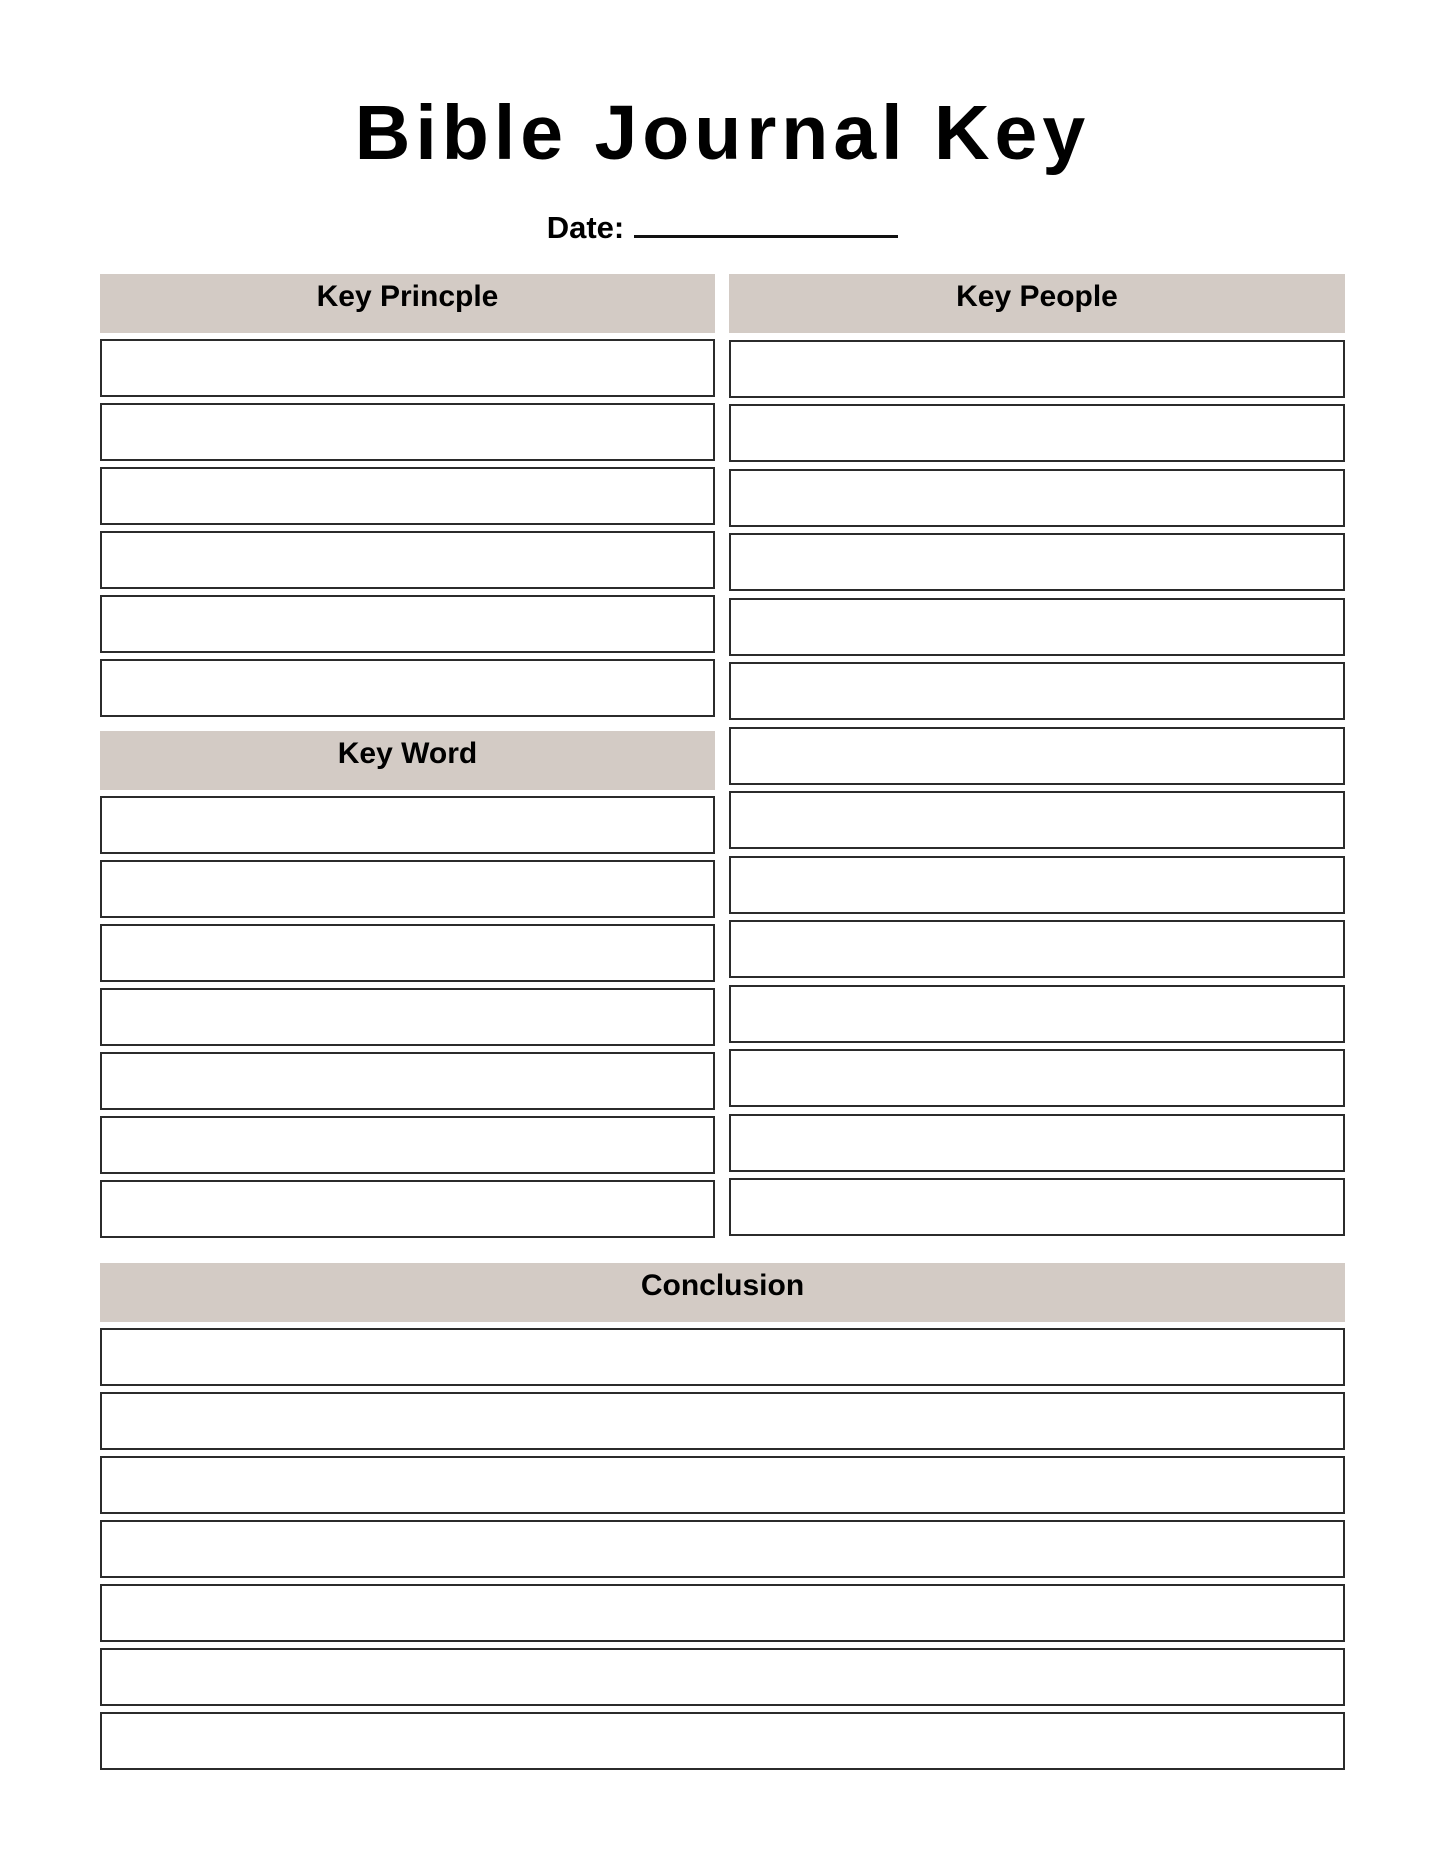 The height and width of the screenshot is (1871, 1445). Describe the element at coordinates (585, 227) in the screenshot. I see `date-label: Date:` at that location.